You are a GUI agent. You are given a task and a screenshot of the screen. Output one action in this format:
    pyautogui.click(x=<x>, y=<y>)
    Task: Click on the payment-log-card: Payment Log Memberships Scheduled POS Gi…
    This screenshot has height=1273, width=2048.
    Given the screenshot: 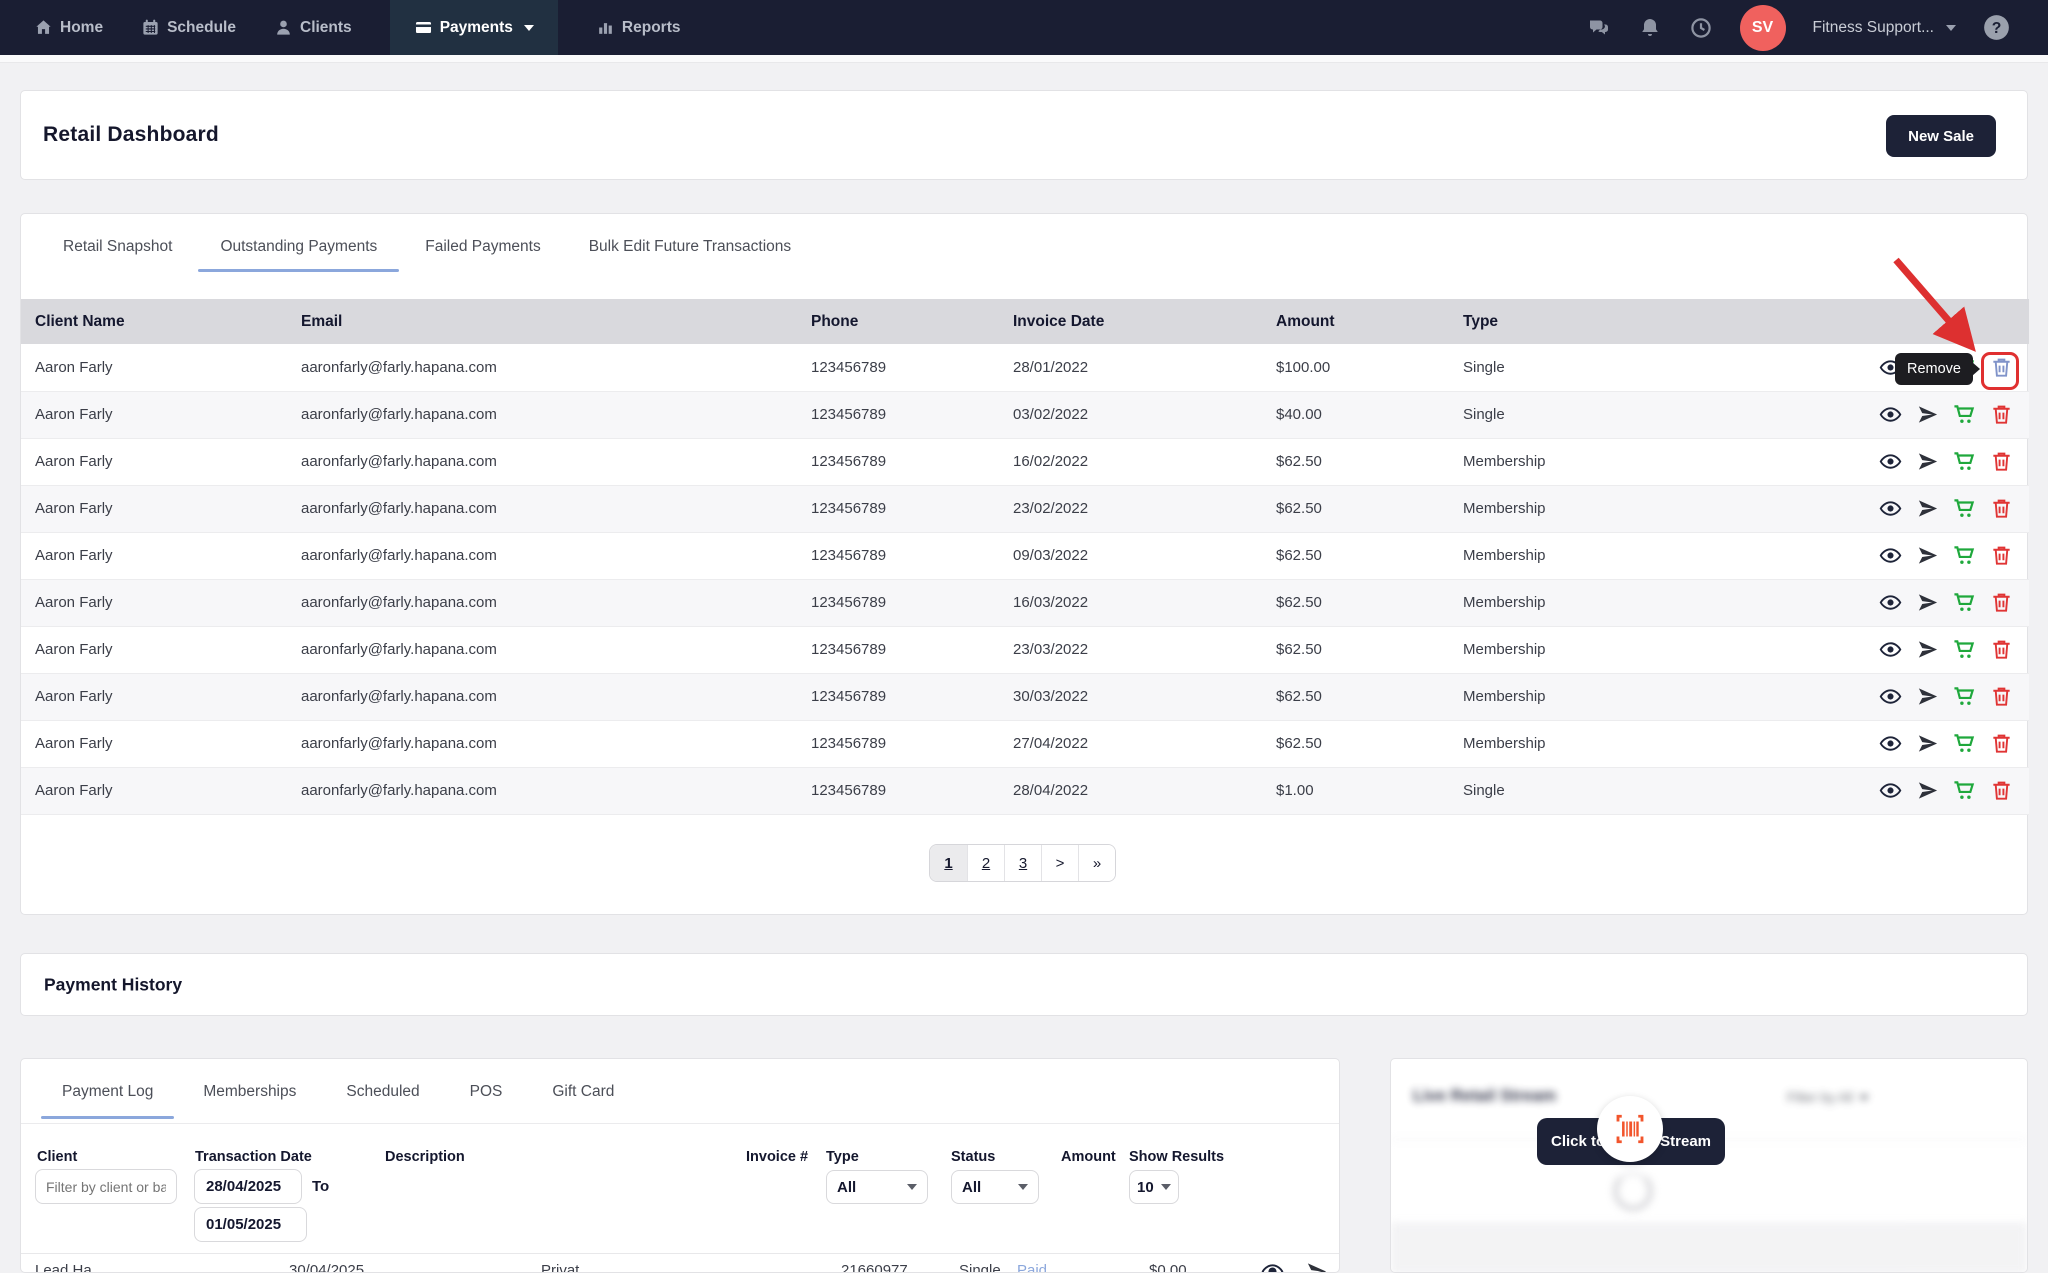 What is the action you would take?
    pyautogui.click(x=680, y=1165)
    